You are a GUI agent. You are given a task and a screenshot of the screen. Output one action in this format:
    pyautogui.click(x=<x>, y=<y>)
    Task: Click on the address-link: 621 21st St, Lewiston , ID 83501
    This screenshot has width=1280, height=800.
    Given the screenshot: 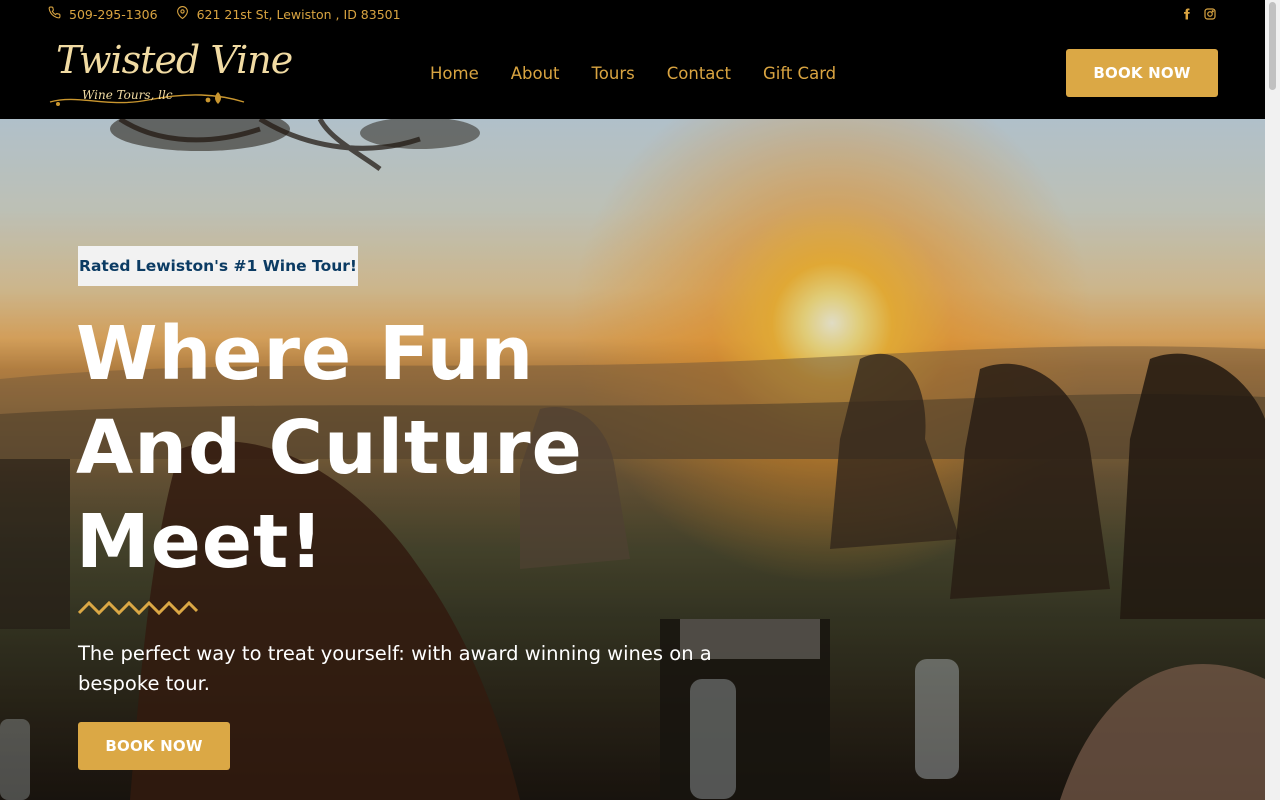 What is the action you would take?
    pyautogui.click(x=288, y=14)
    